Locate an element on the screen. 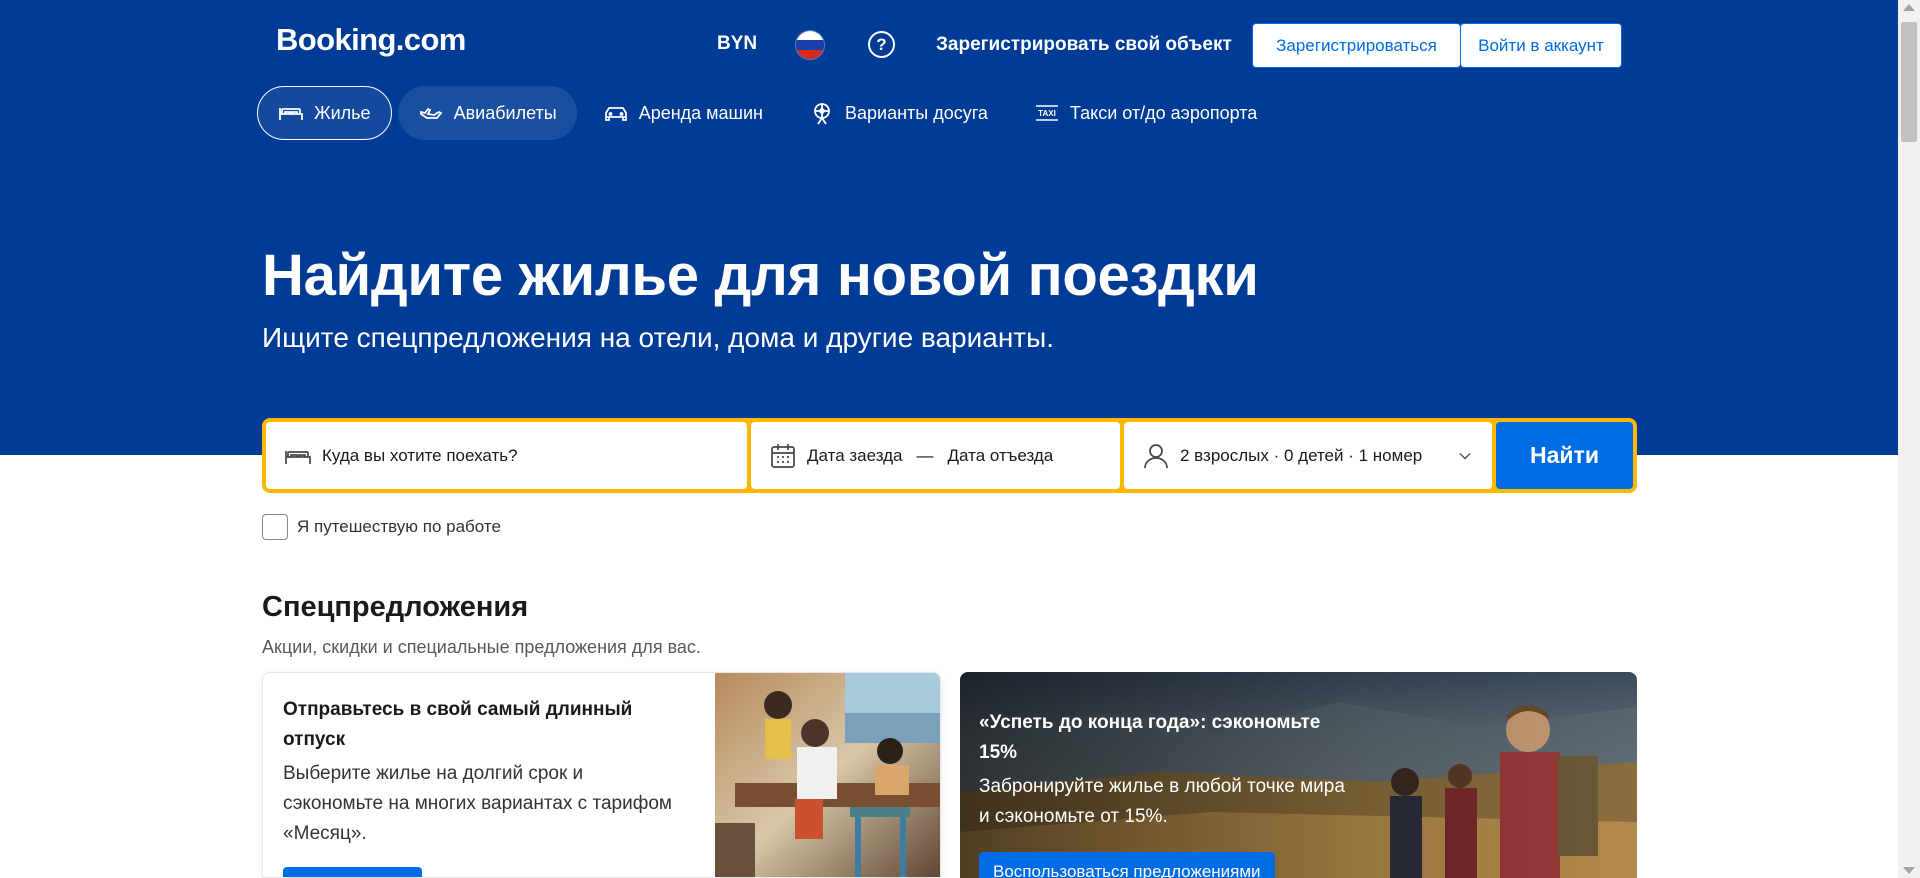  date-picker: Дата заезда — Дата отъезда is located at coordinates (935, 455).